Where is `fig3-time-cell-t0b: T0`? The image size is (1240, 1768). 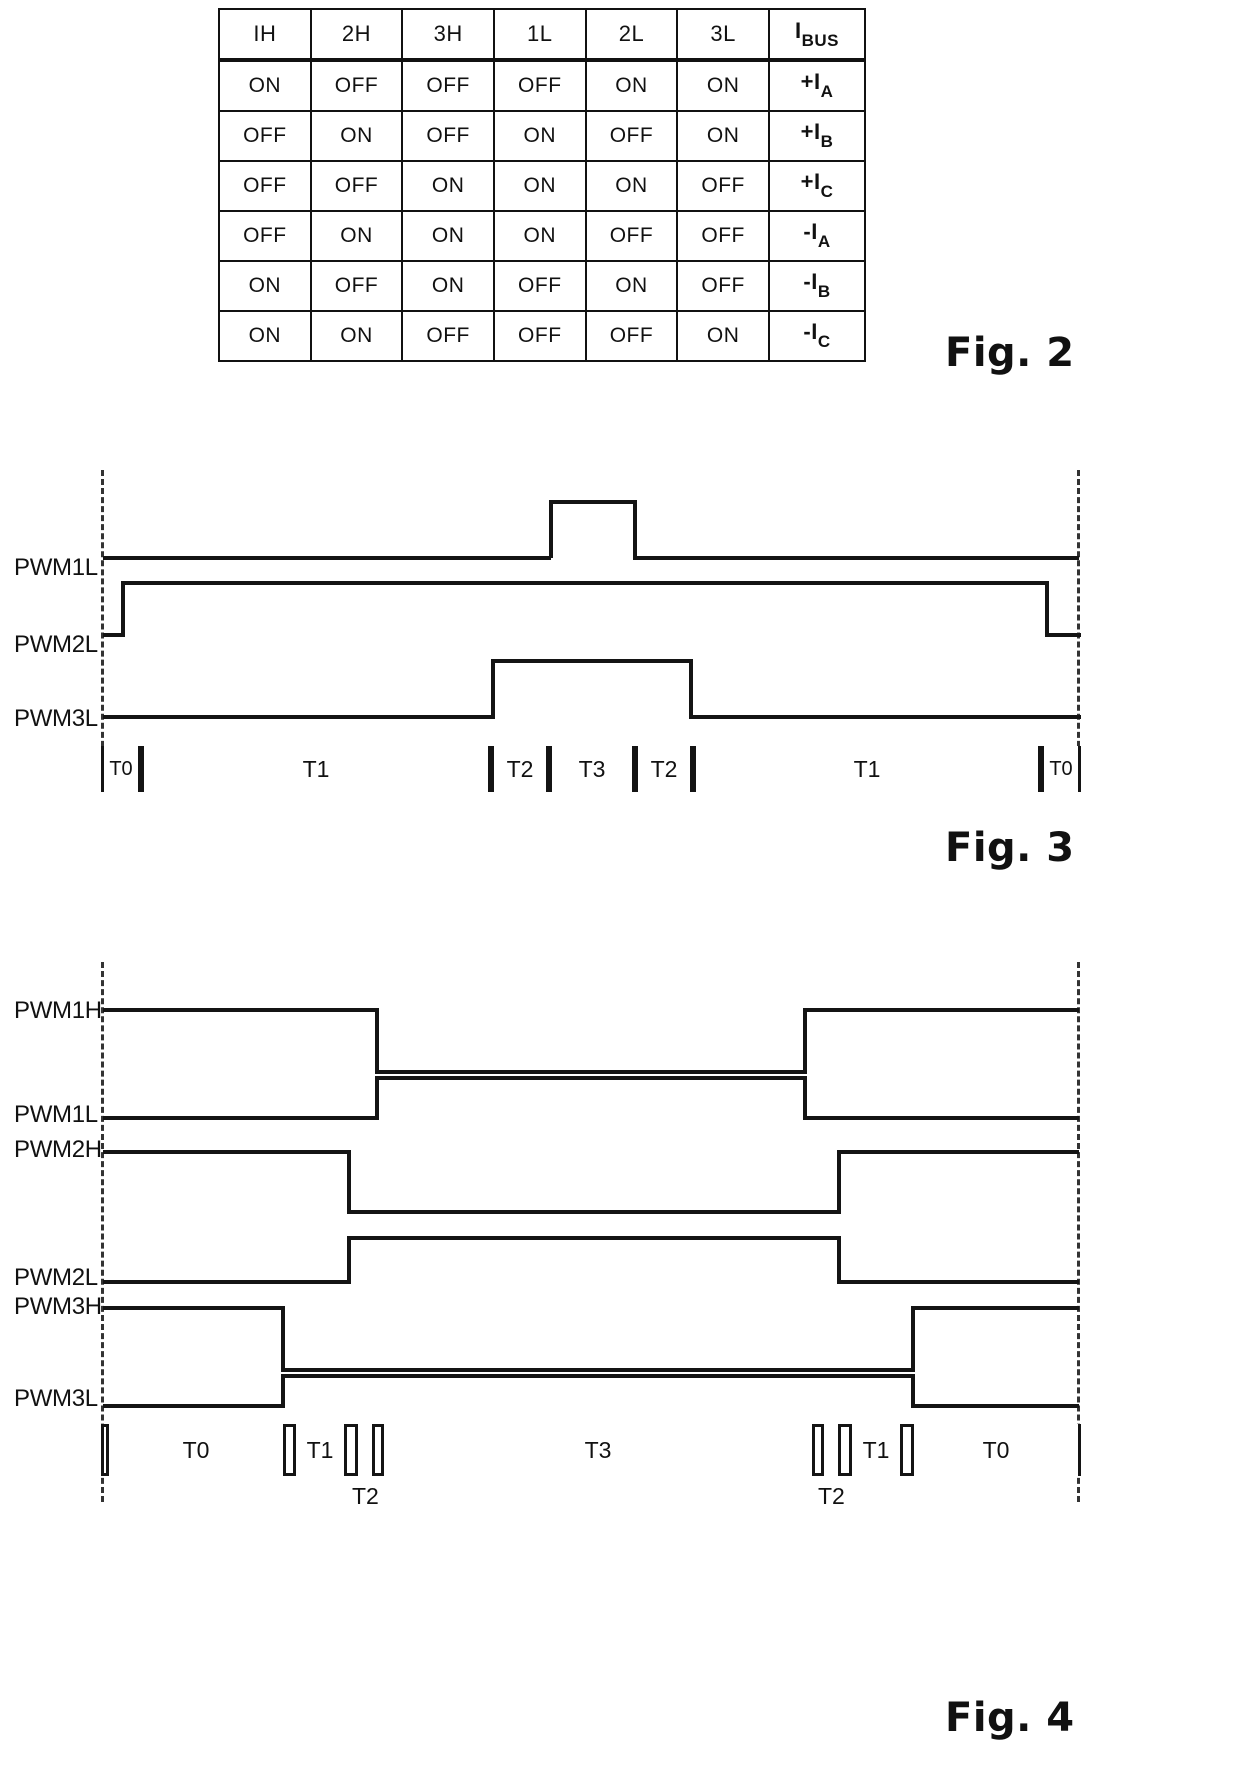 fig3-time-cell-t0b: T0 is located at coordinates (1061, 769).